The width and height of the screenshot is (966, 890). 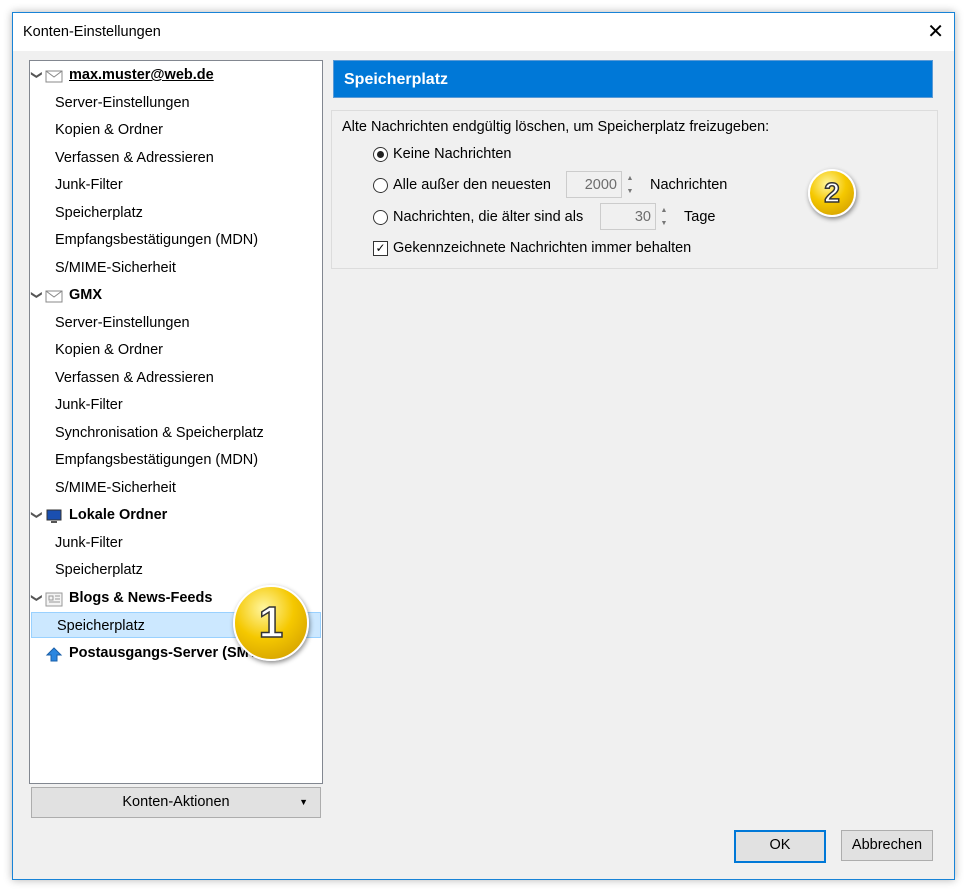 What do you see at coordinates (380, 185) in the screenshot?
I see `radio-keep-newest` at bounding box center [380, 185].